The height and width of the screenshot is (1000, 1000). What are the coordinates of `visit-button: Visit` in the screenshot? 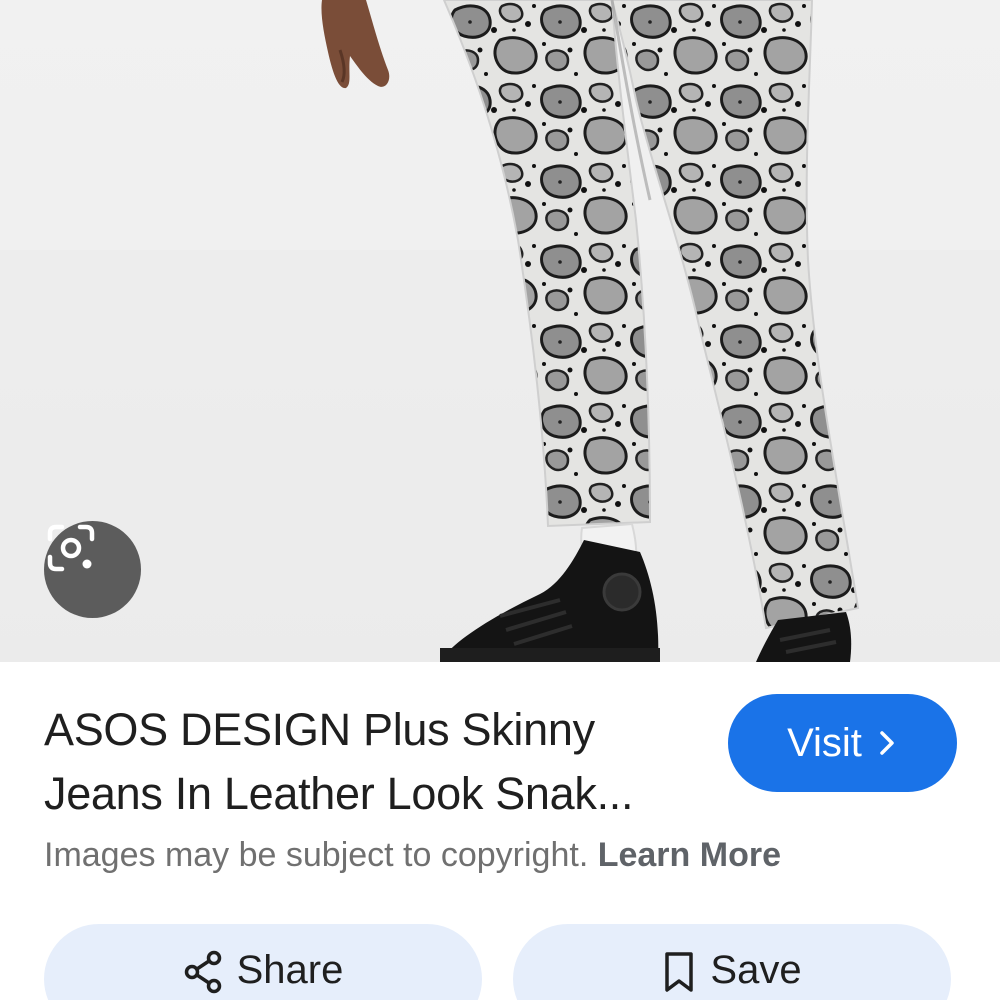 It's located at (842, 743).